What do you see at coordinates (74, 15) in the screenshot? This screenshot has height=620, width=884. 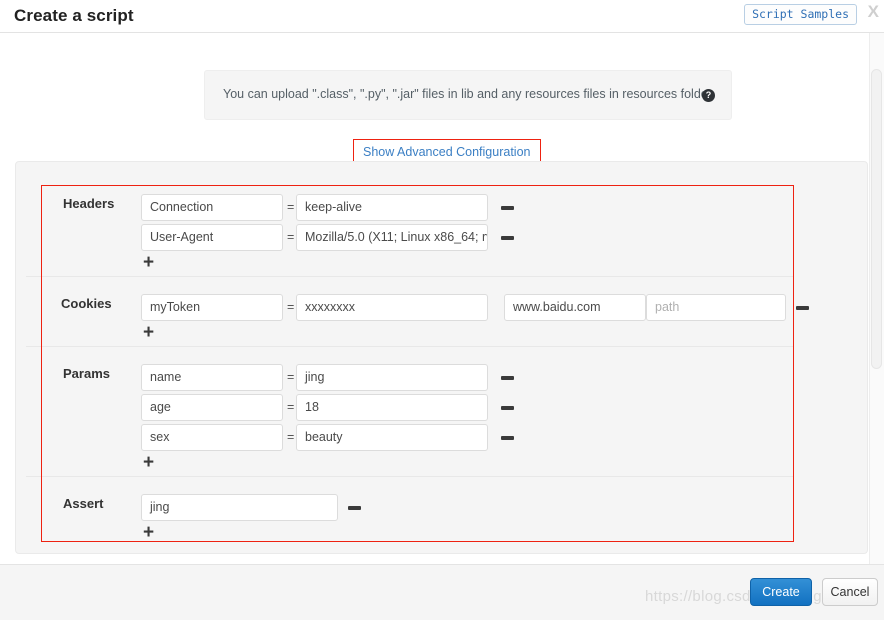 I see `page-title: Create a script` at bounding box center [74, 15].